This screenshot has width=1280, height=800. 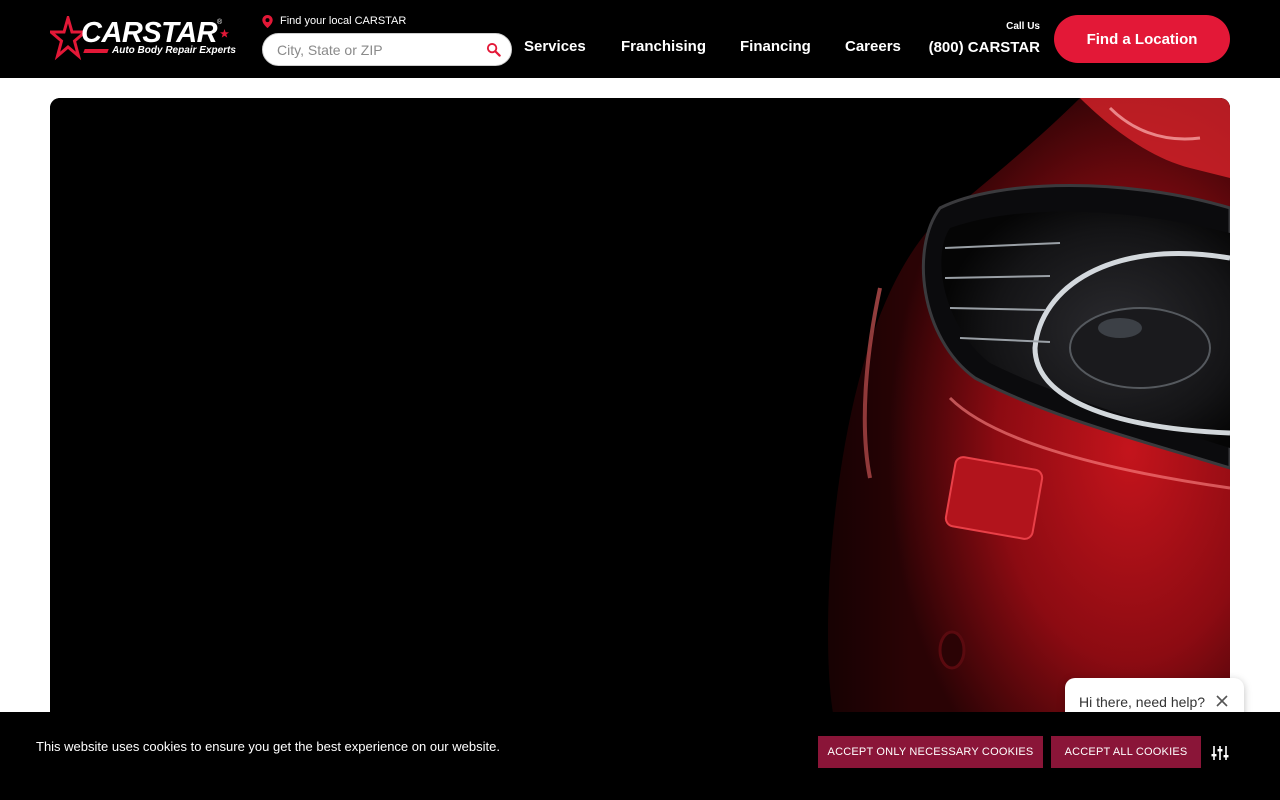 I want to click on logo-small-star-icon, so click(x=224, y=33).